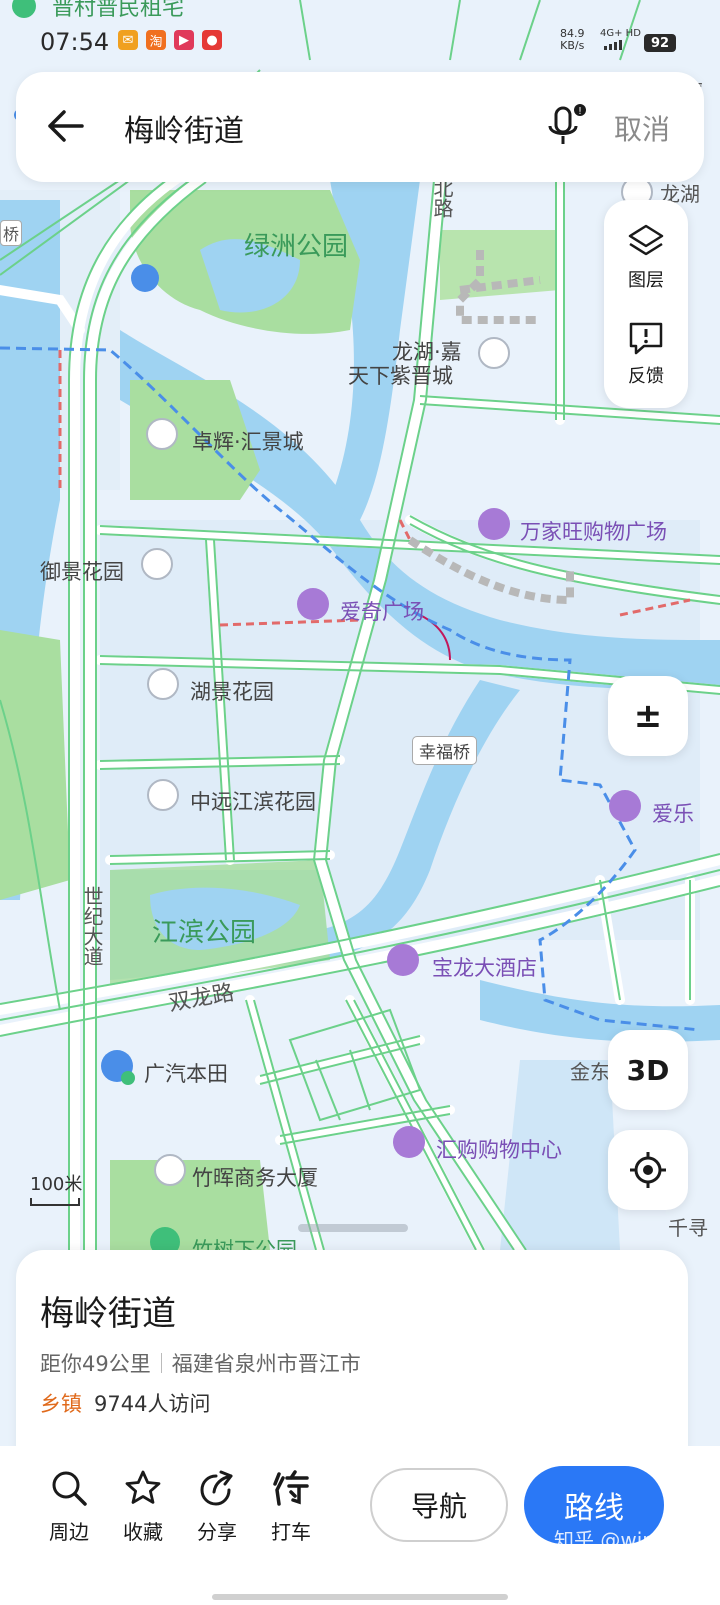 The height and width of the screenshot is (1605, 720). What do you see at coordinates (61, 1404) in the screenshot?
I see `place-category: 乡镇` at bounding box center [61, 1404].